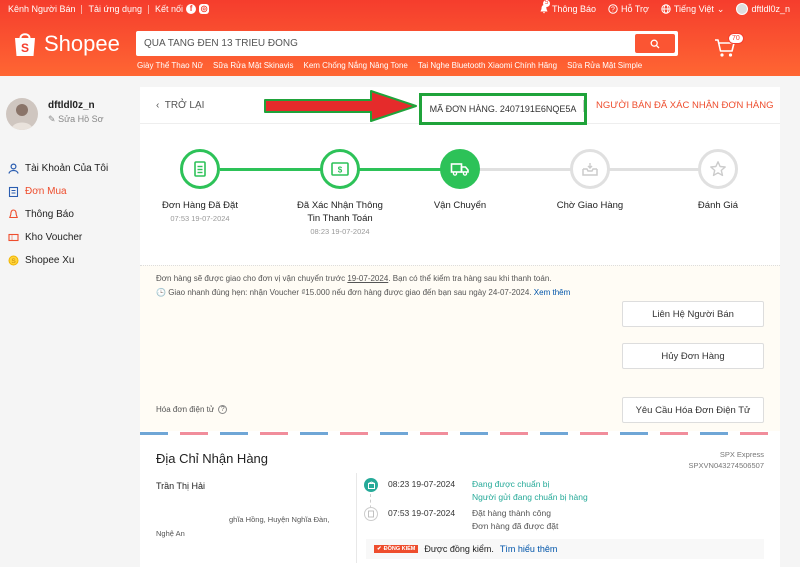  What do you see at coordinates (685, 105) in the screenshot?
I see `order-status: NGƯỜI BÁN ĐÃ XÁC NHẬN ĐƠN HÀNG` at bounding box center [685, 105].